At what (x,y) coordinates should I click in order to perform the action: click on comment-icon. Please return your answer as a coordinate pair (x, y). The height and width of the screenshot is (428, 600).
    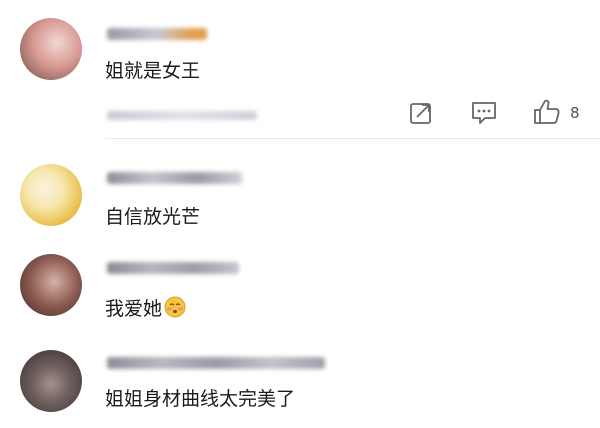
    Looking at the image, I should click on (484, 113).